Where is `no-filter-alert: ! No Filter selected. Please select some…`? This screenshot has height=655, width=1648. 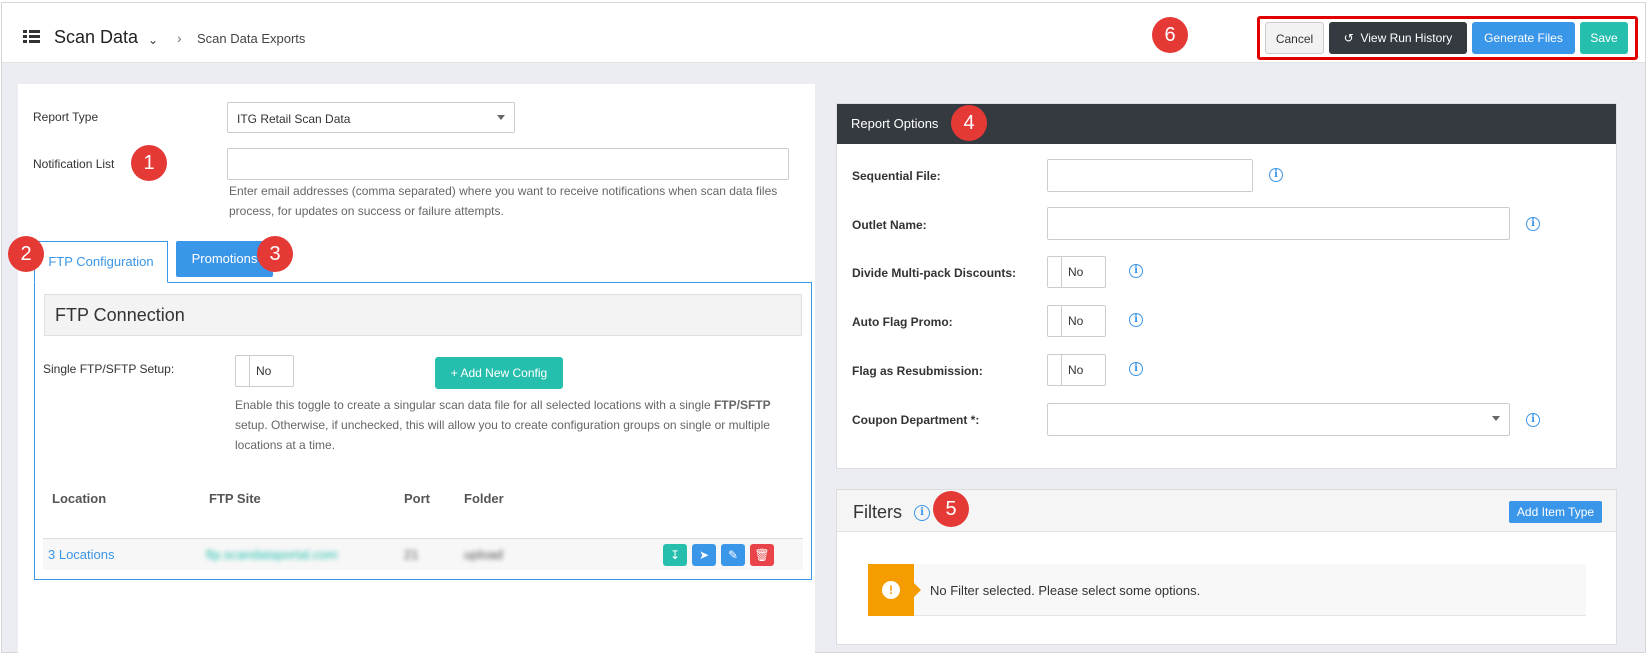 no-filter-alert: ! No Filter selected. Please select some… is located at coordinates (1227, 590).